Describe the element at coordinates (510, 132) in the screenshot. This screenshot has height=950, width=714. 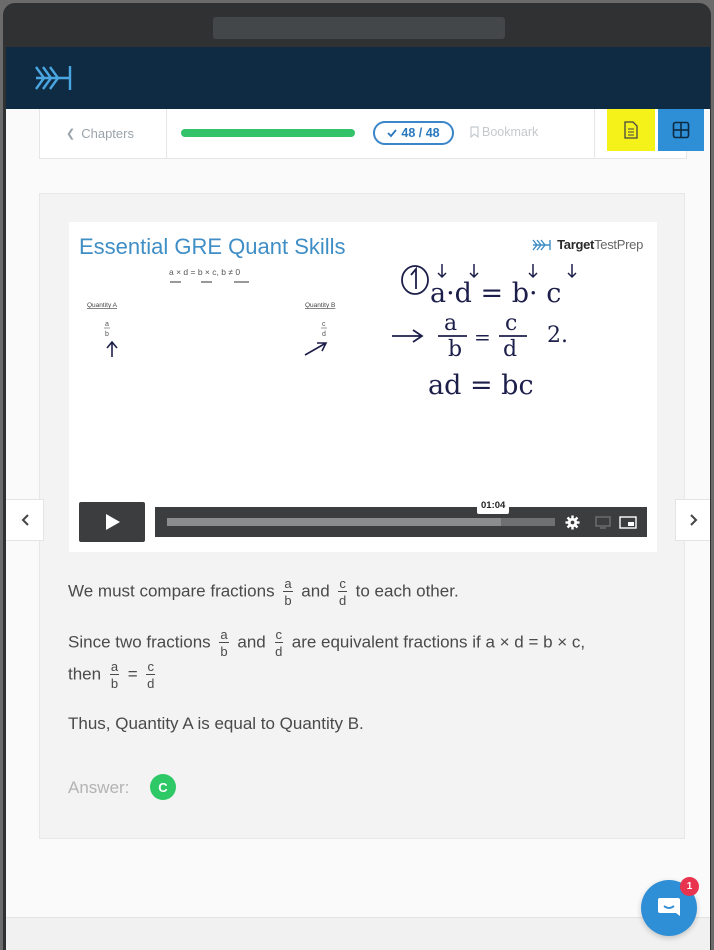
I see `bookmark-label: Bookmark` at that location.